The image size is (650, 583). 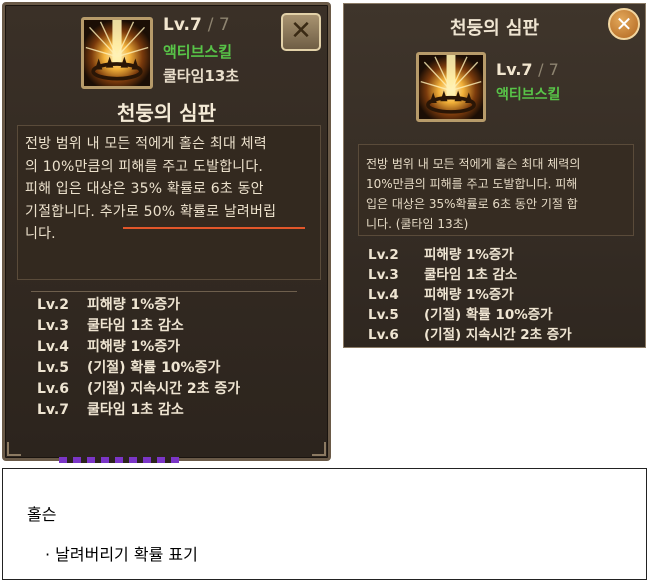 What do you see at coordinates (42, 514) in the screenshot?
I see `note-heading: 홀슨` at bounding box center [42, 514].